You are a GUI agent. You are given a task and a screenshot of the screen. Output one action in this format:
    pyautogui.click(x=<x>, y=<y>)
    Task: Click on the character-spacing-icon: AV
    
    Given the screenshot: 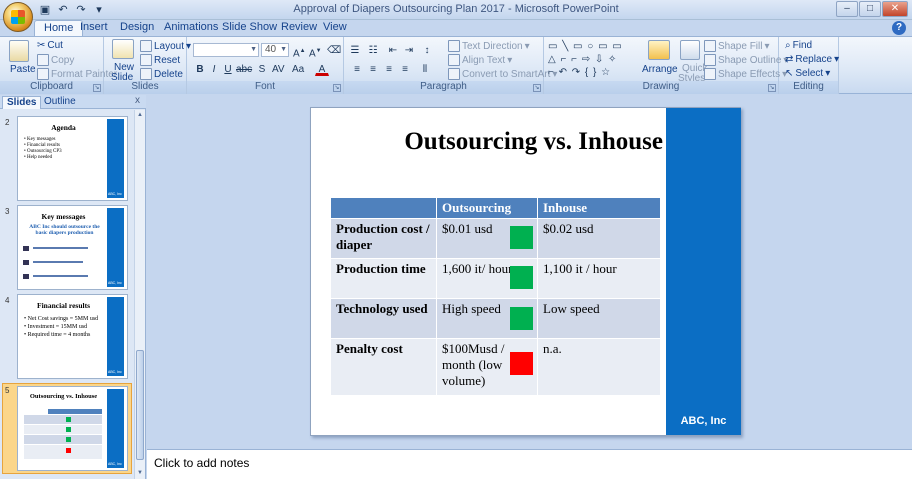 What is the action you would take?
    pyautogui.click(x=278, y=69)
    